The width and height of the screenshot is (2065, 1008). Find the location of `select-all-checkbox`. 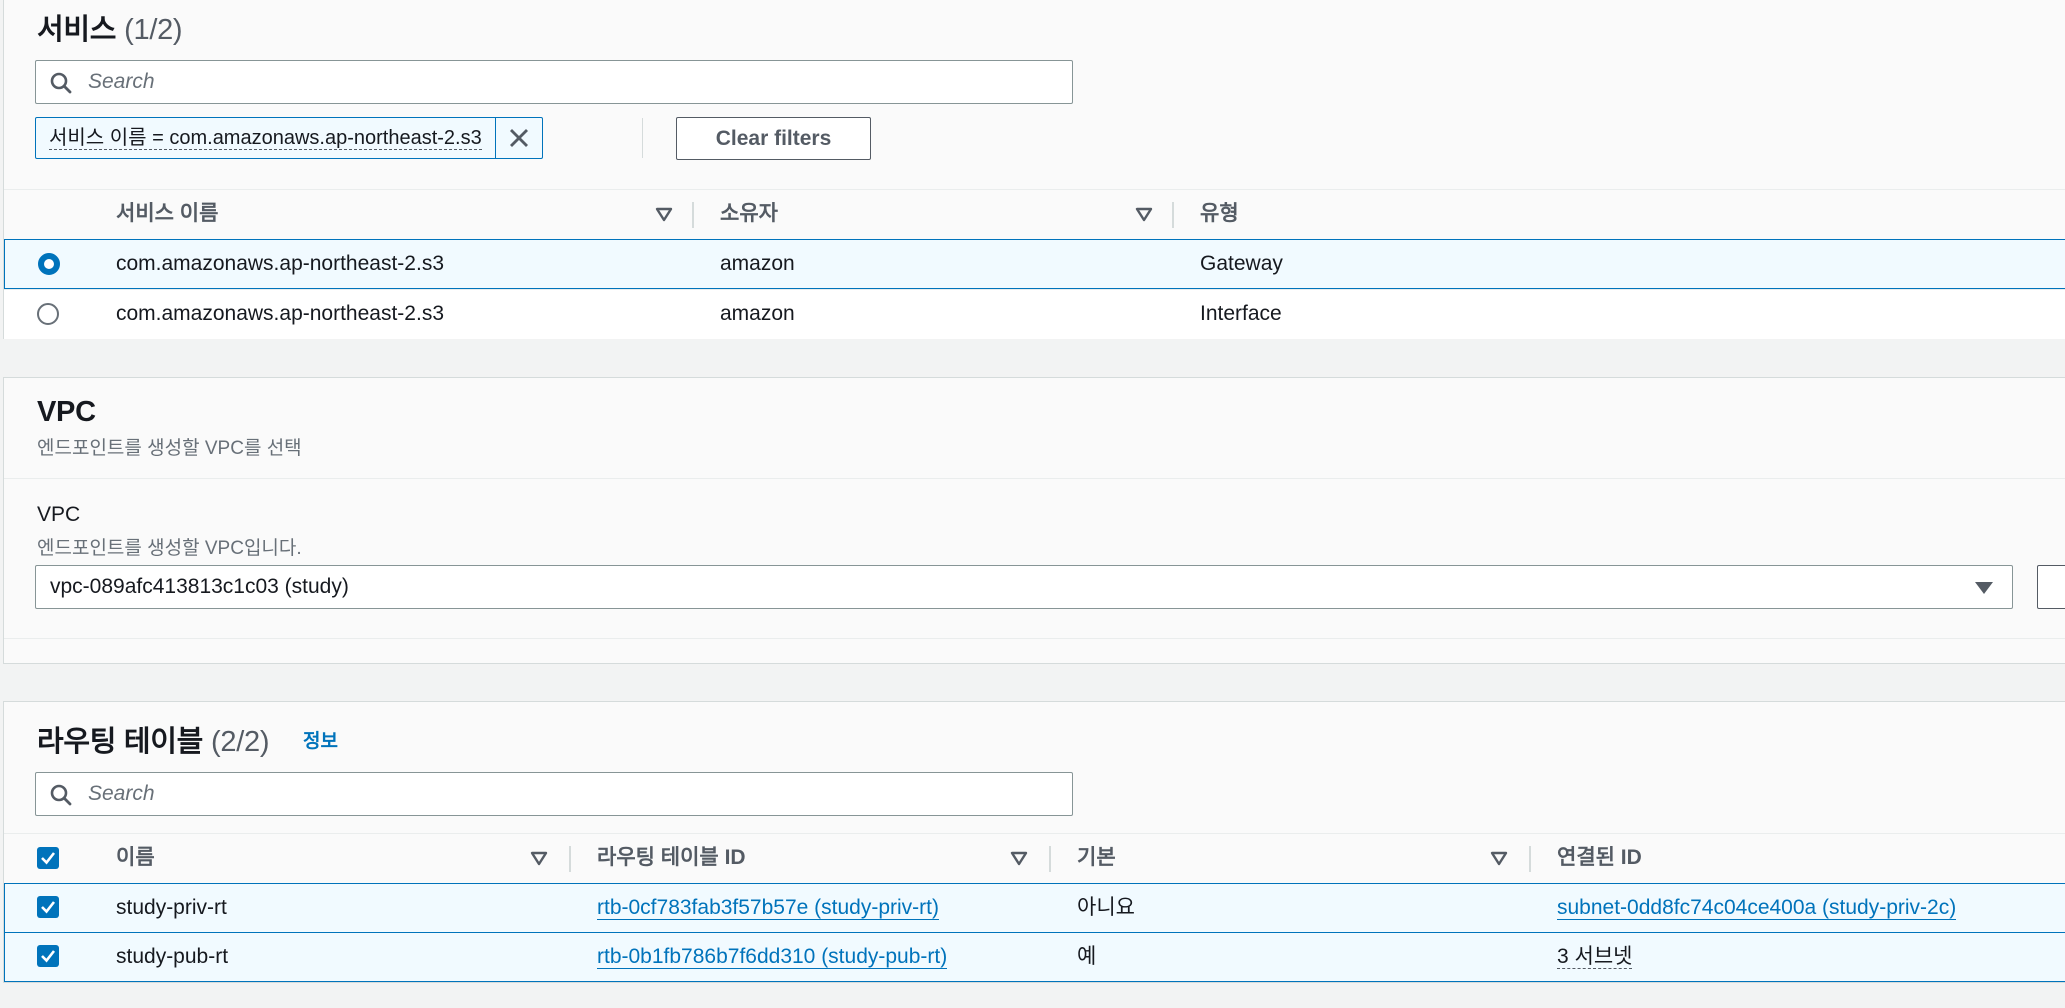

select-all-checkbox is located at coordinates (48, 858).